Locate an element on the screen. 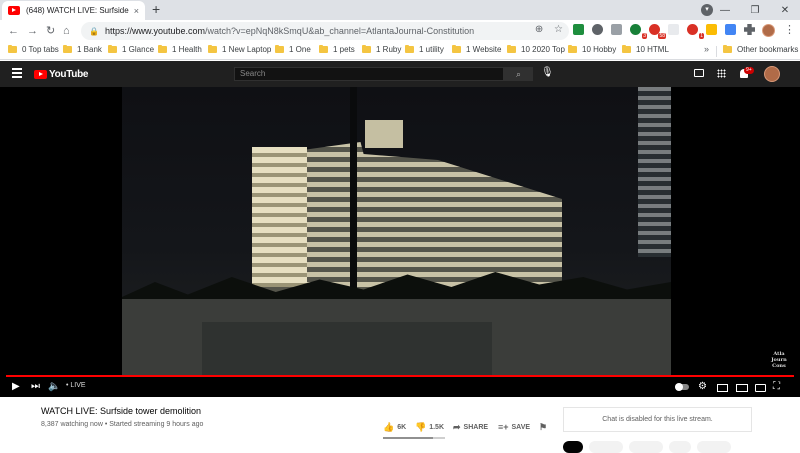 Image resolution: width=800 pixels, height=453 pixels. back-button: ← is located at coordinates (13, 31).